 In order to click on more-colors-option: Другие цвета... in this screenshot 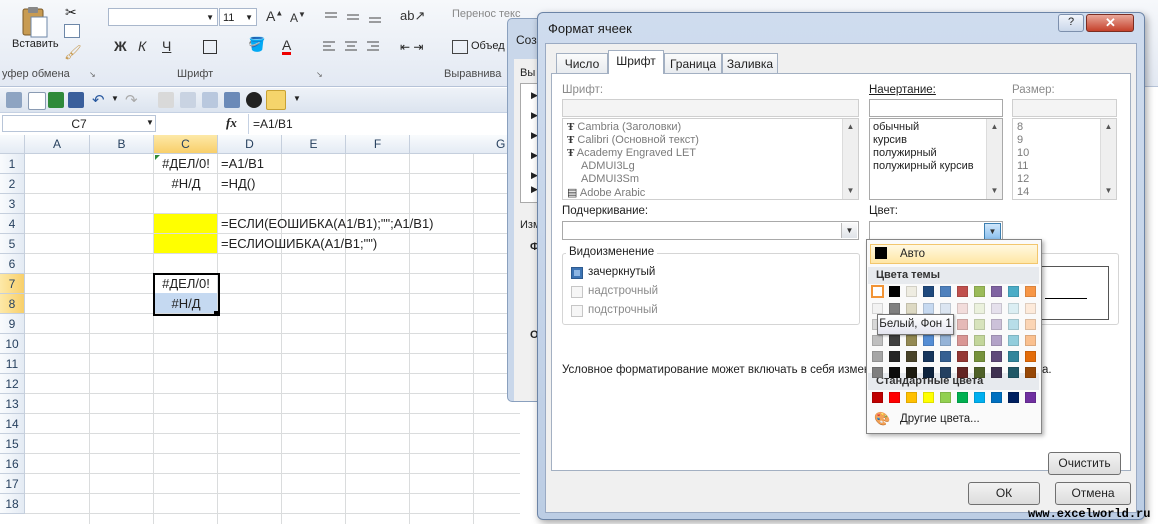, I will do `click(940, 419)`.